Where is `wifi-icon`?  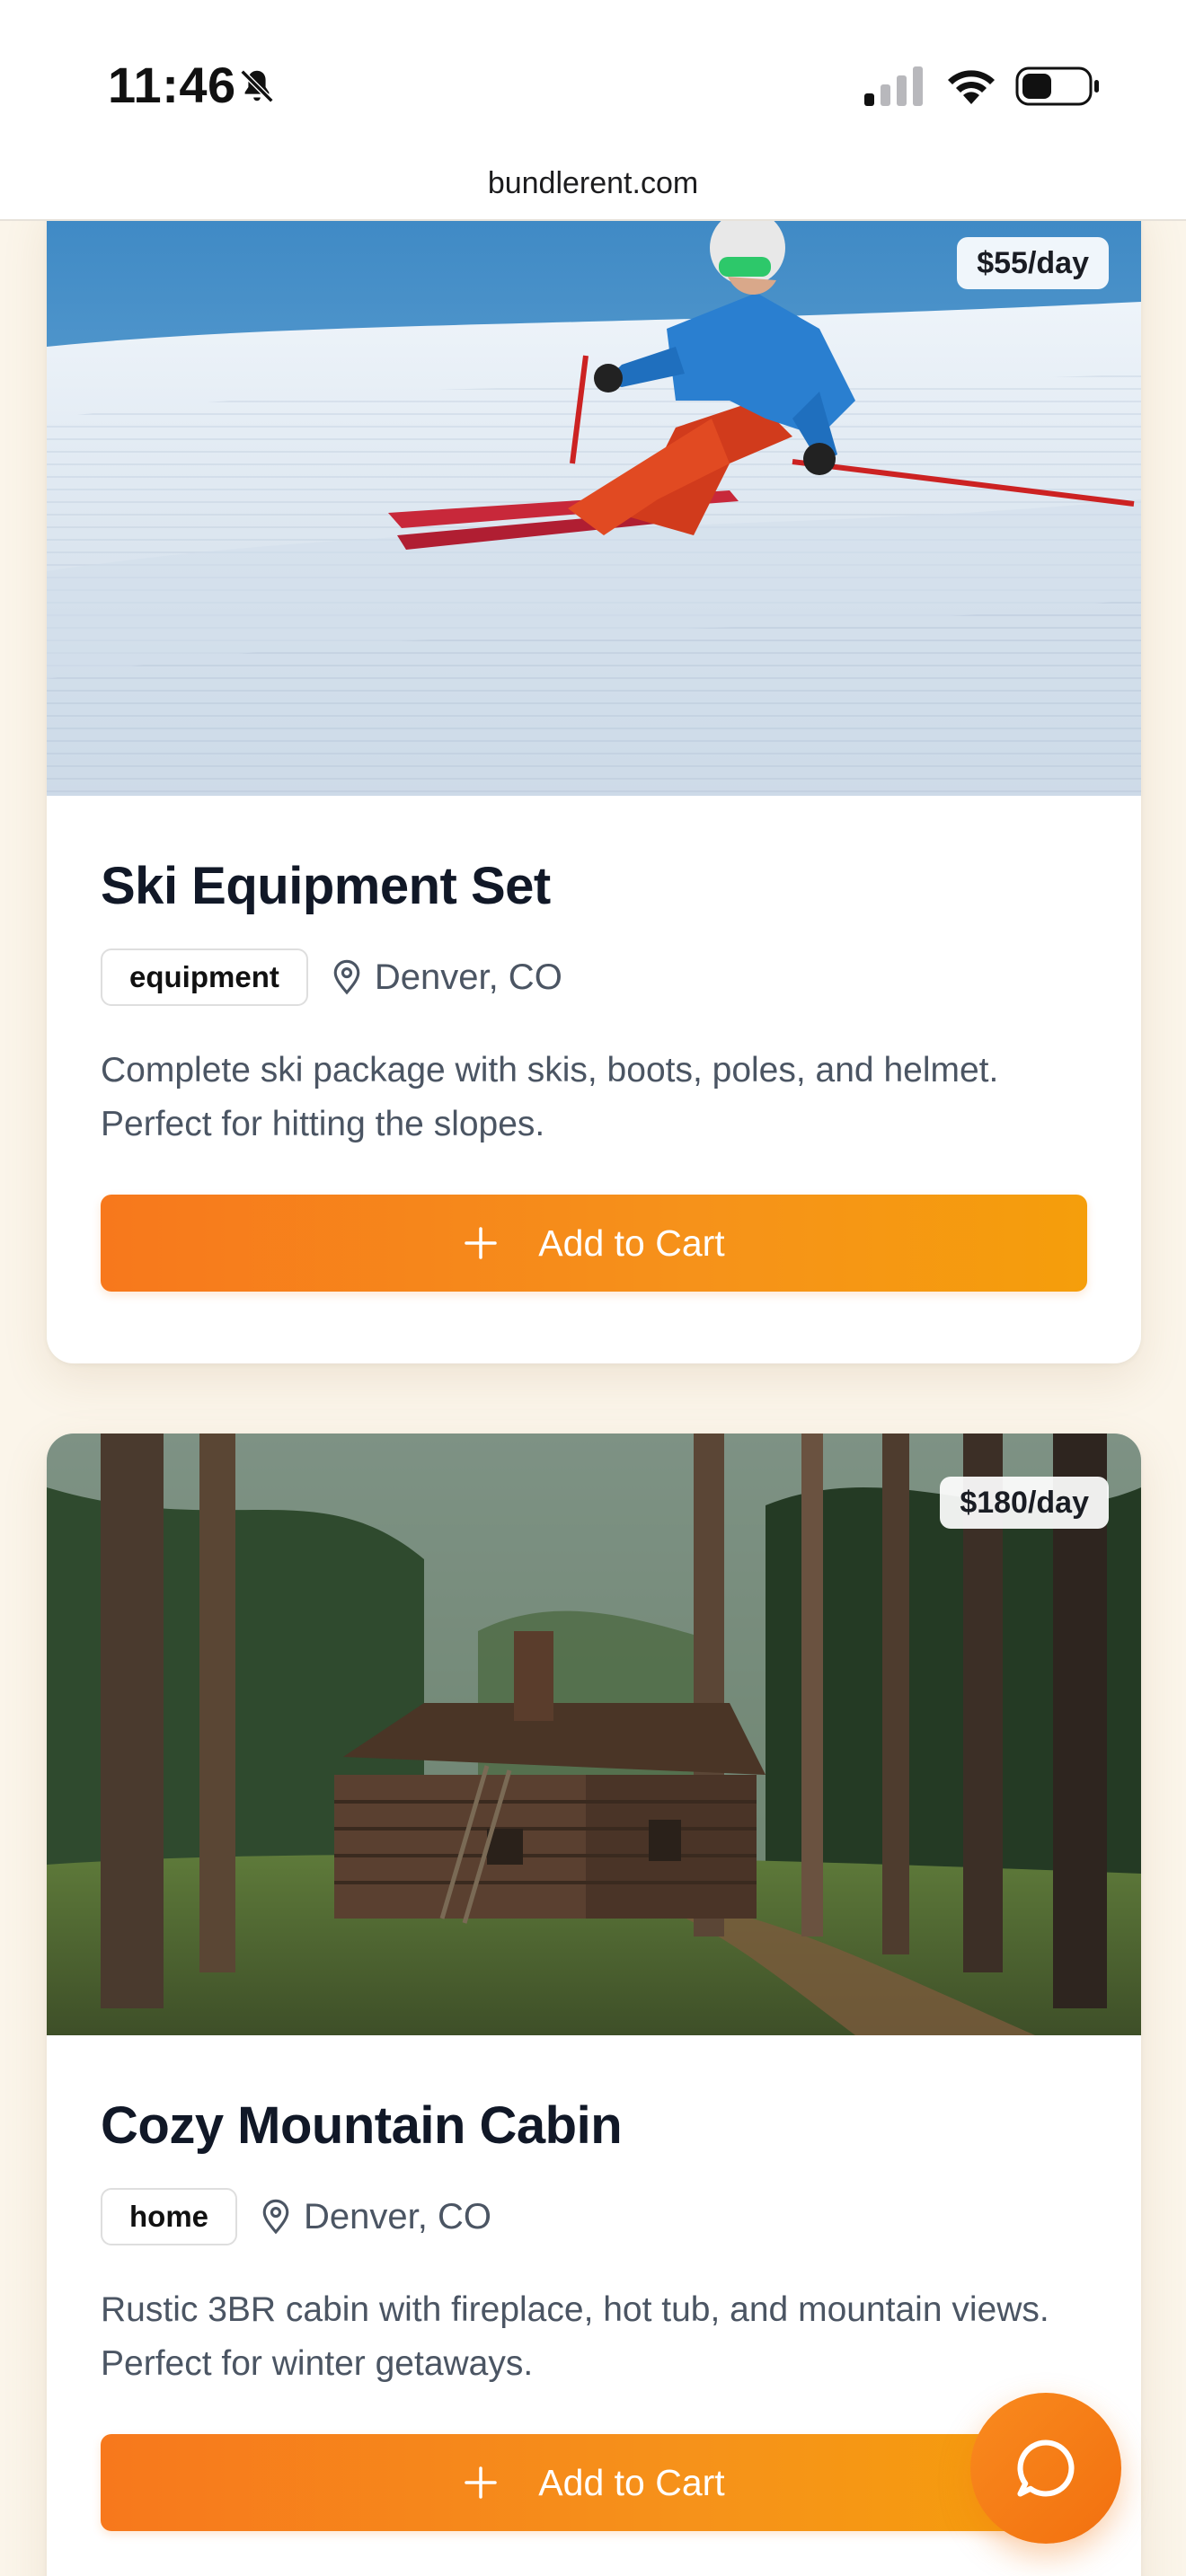 wifi-icon is located at coordinates (971, 87).